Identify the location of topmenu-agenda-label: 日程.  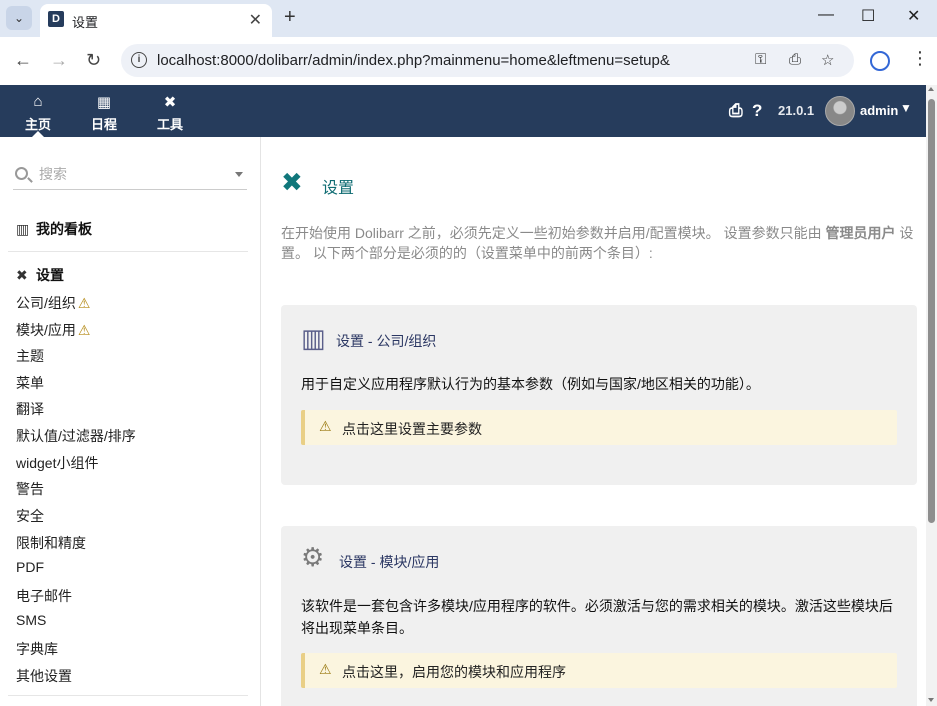
(103, 124).